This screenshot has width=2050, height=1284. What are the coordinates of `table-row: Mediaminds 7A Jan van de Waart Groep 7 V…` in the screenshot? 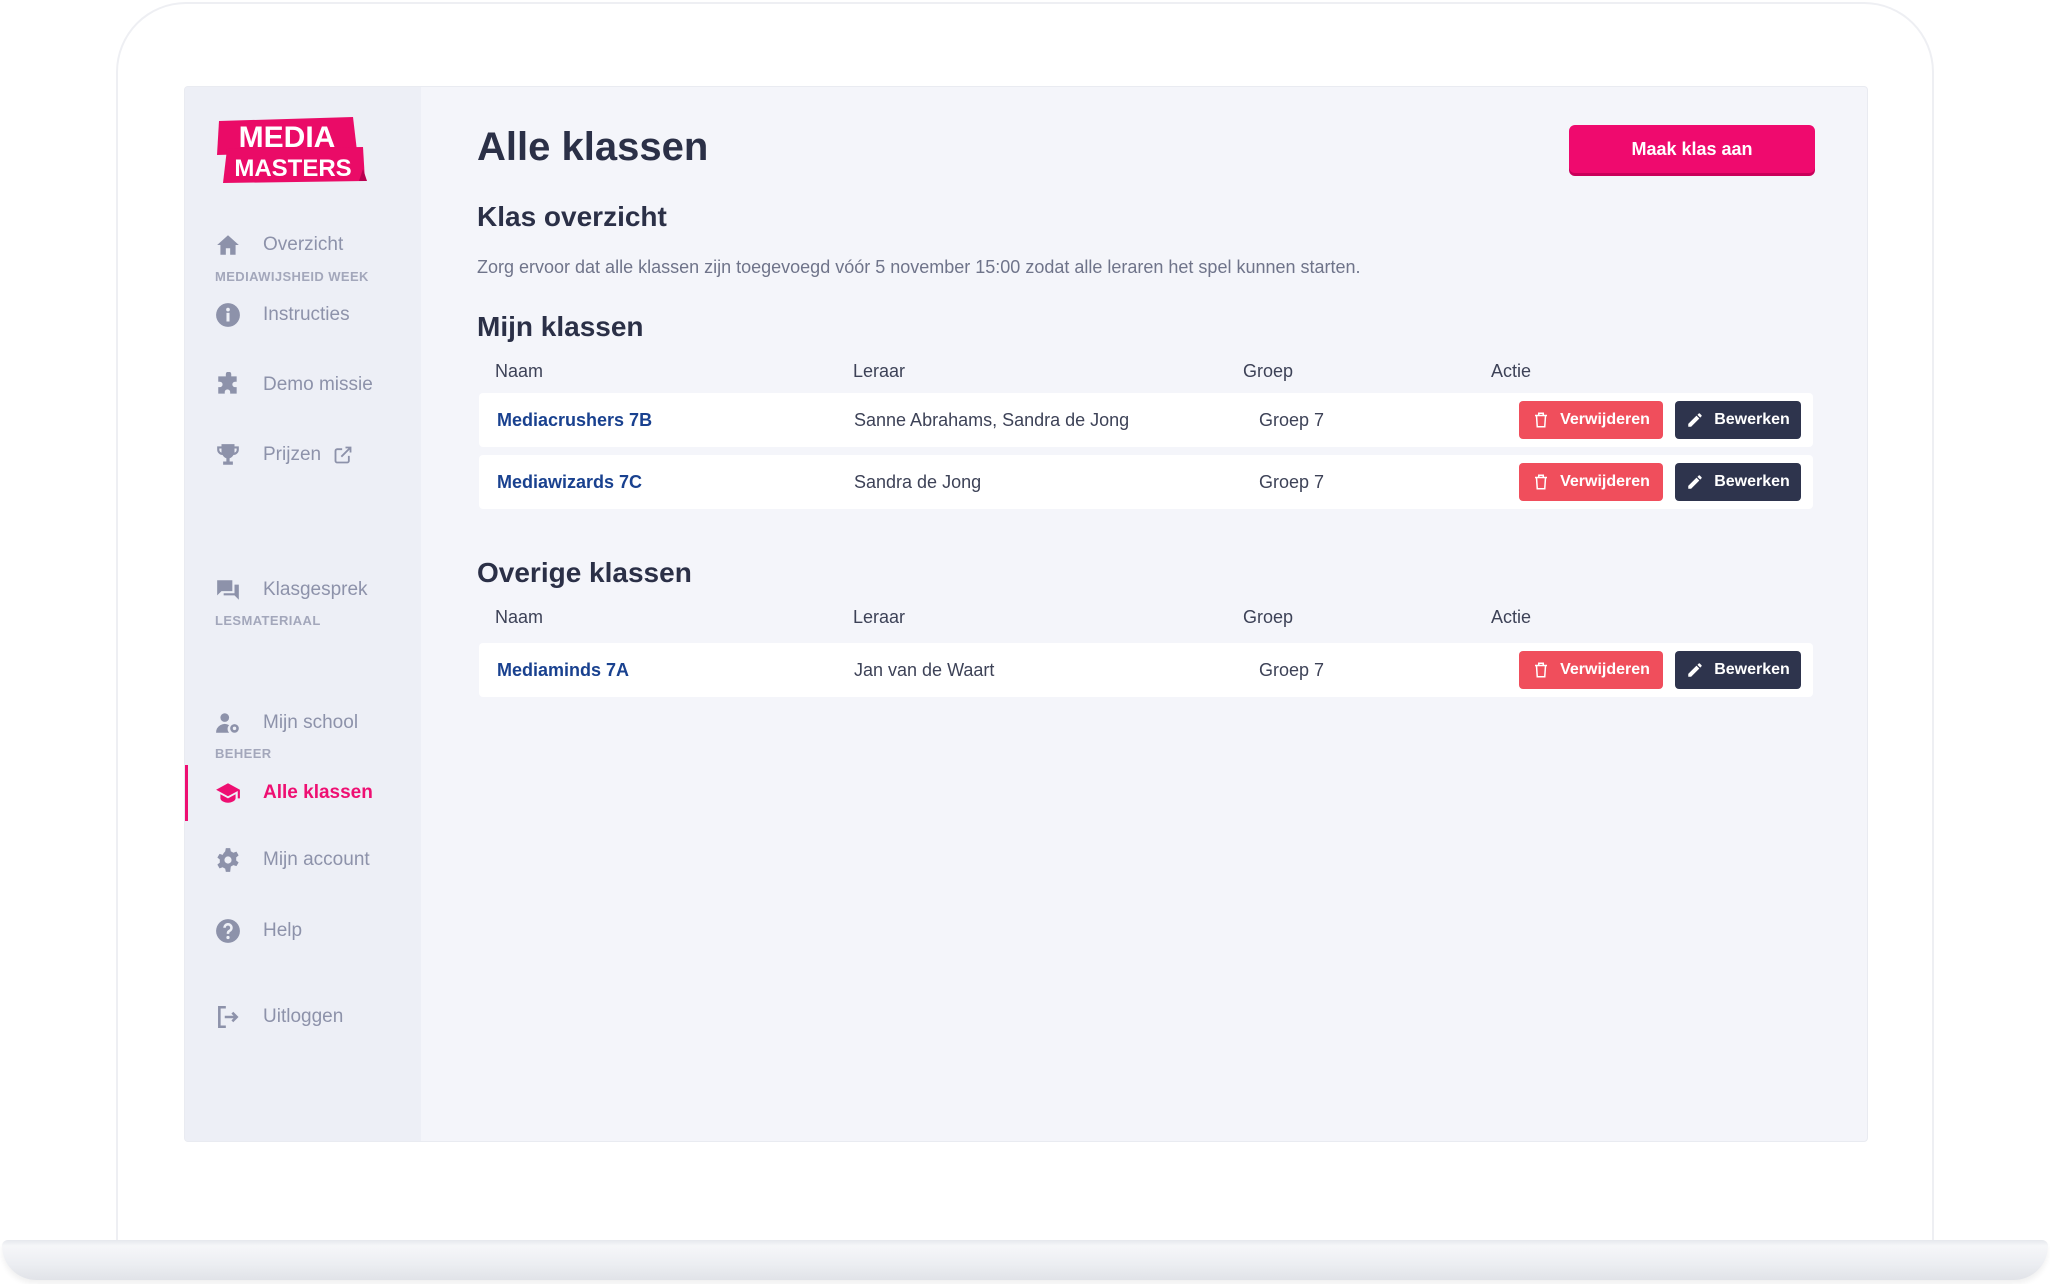 It's located at (1146, 670).